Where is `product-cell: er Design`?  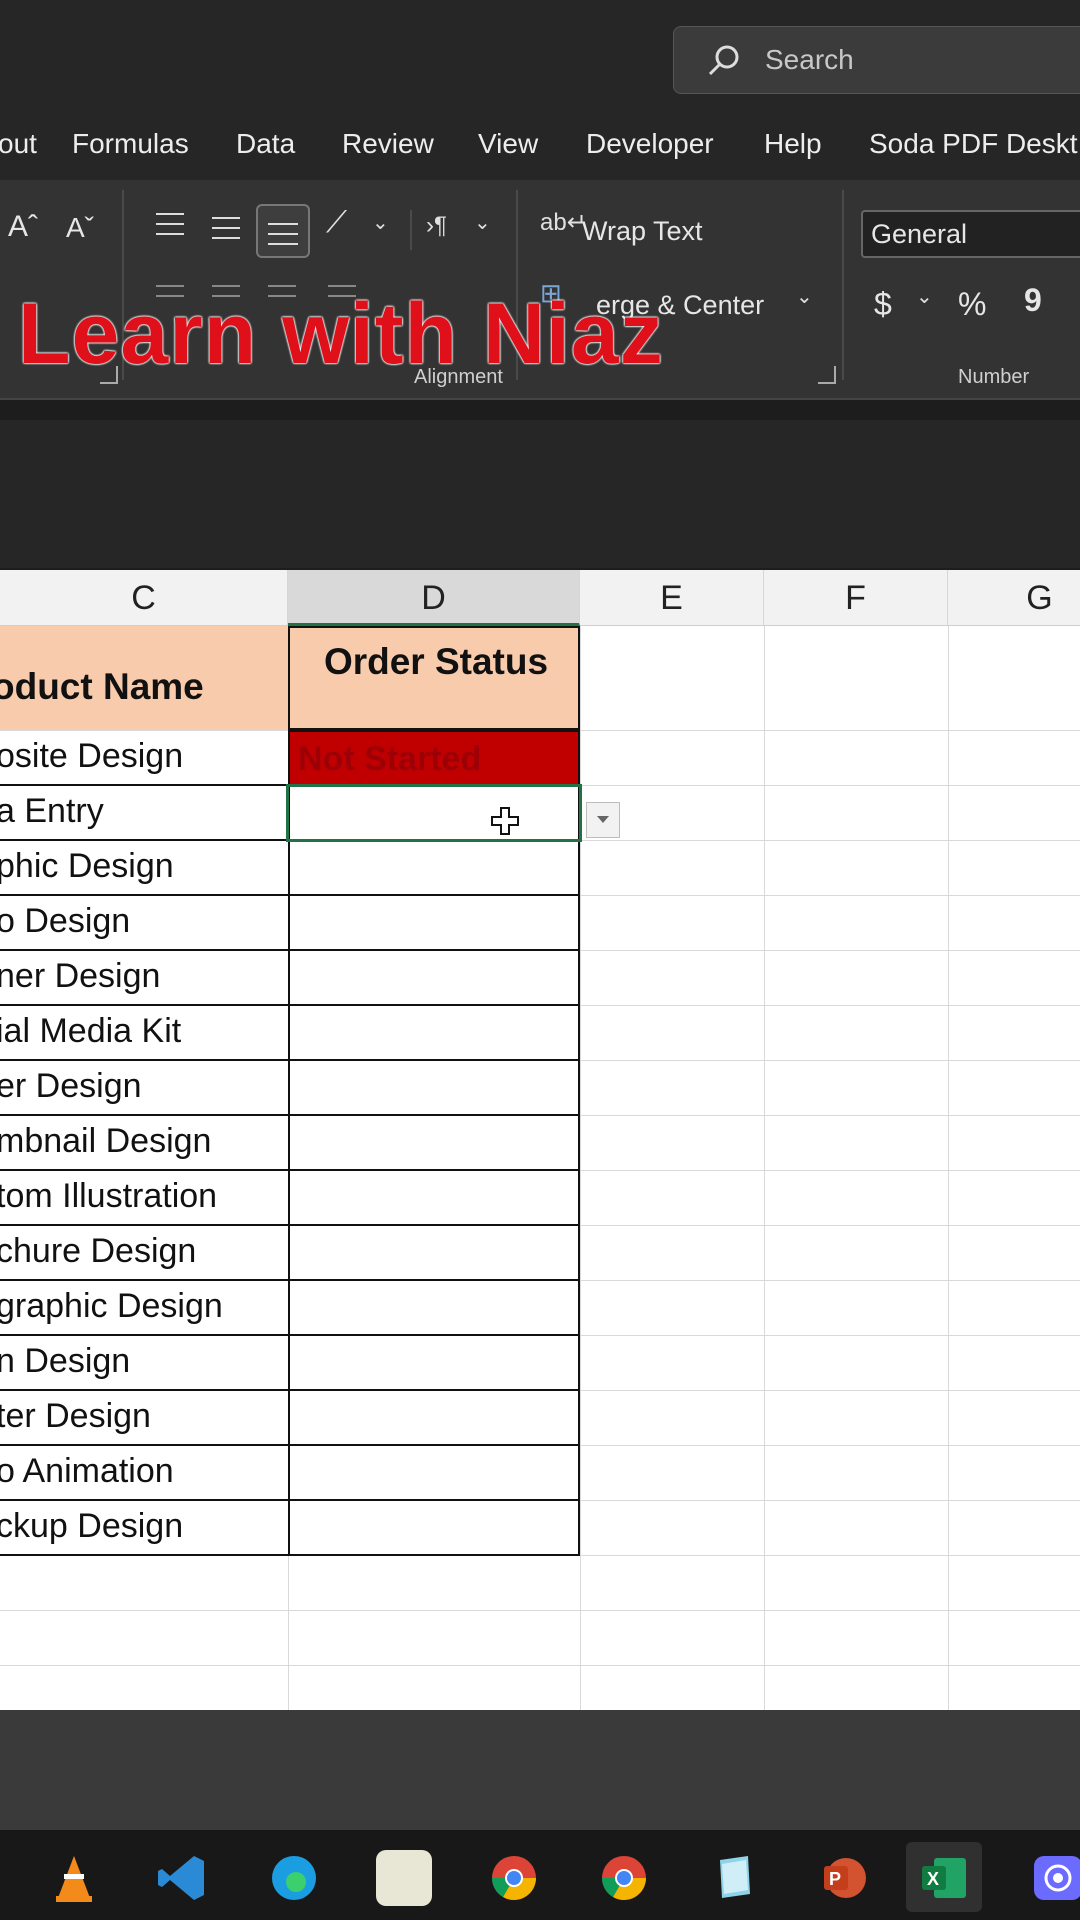
product-cell: er Design is located at coordinates (71, 1086).